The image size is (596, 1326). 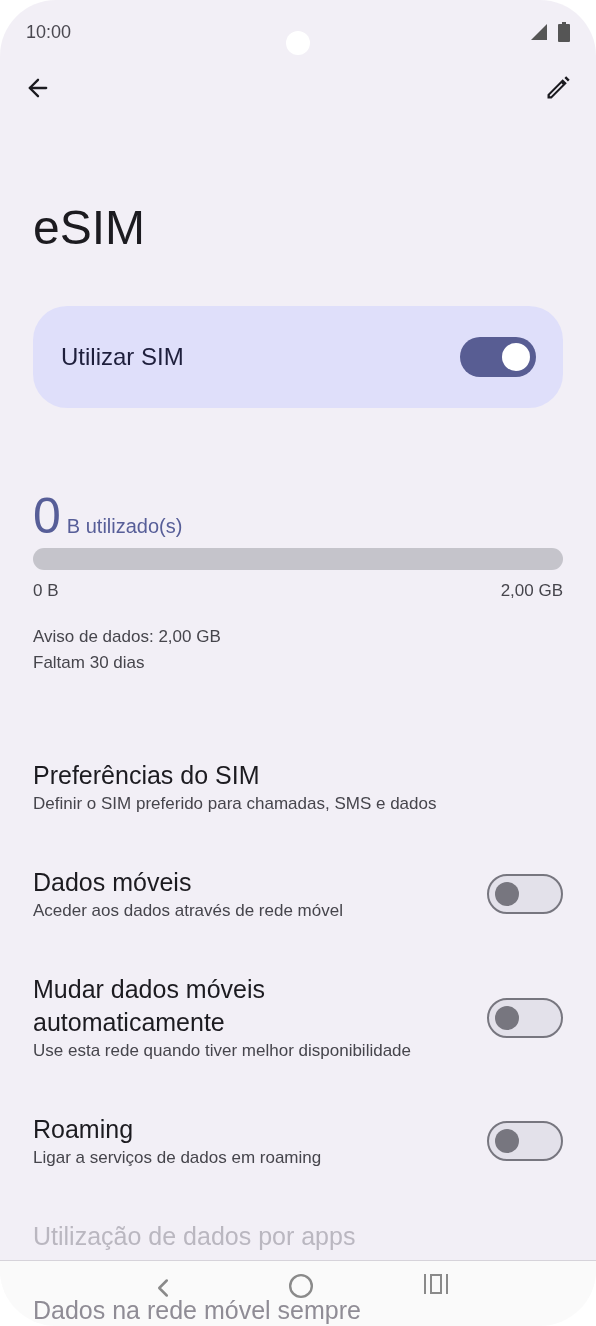 What do you see at coordinates (49, 32) in the screenshot?
I see `status-time: 10:00` at bounding box center [49, 32].